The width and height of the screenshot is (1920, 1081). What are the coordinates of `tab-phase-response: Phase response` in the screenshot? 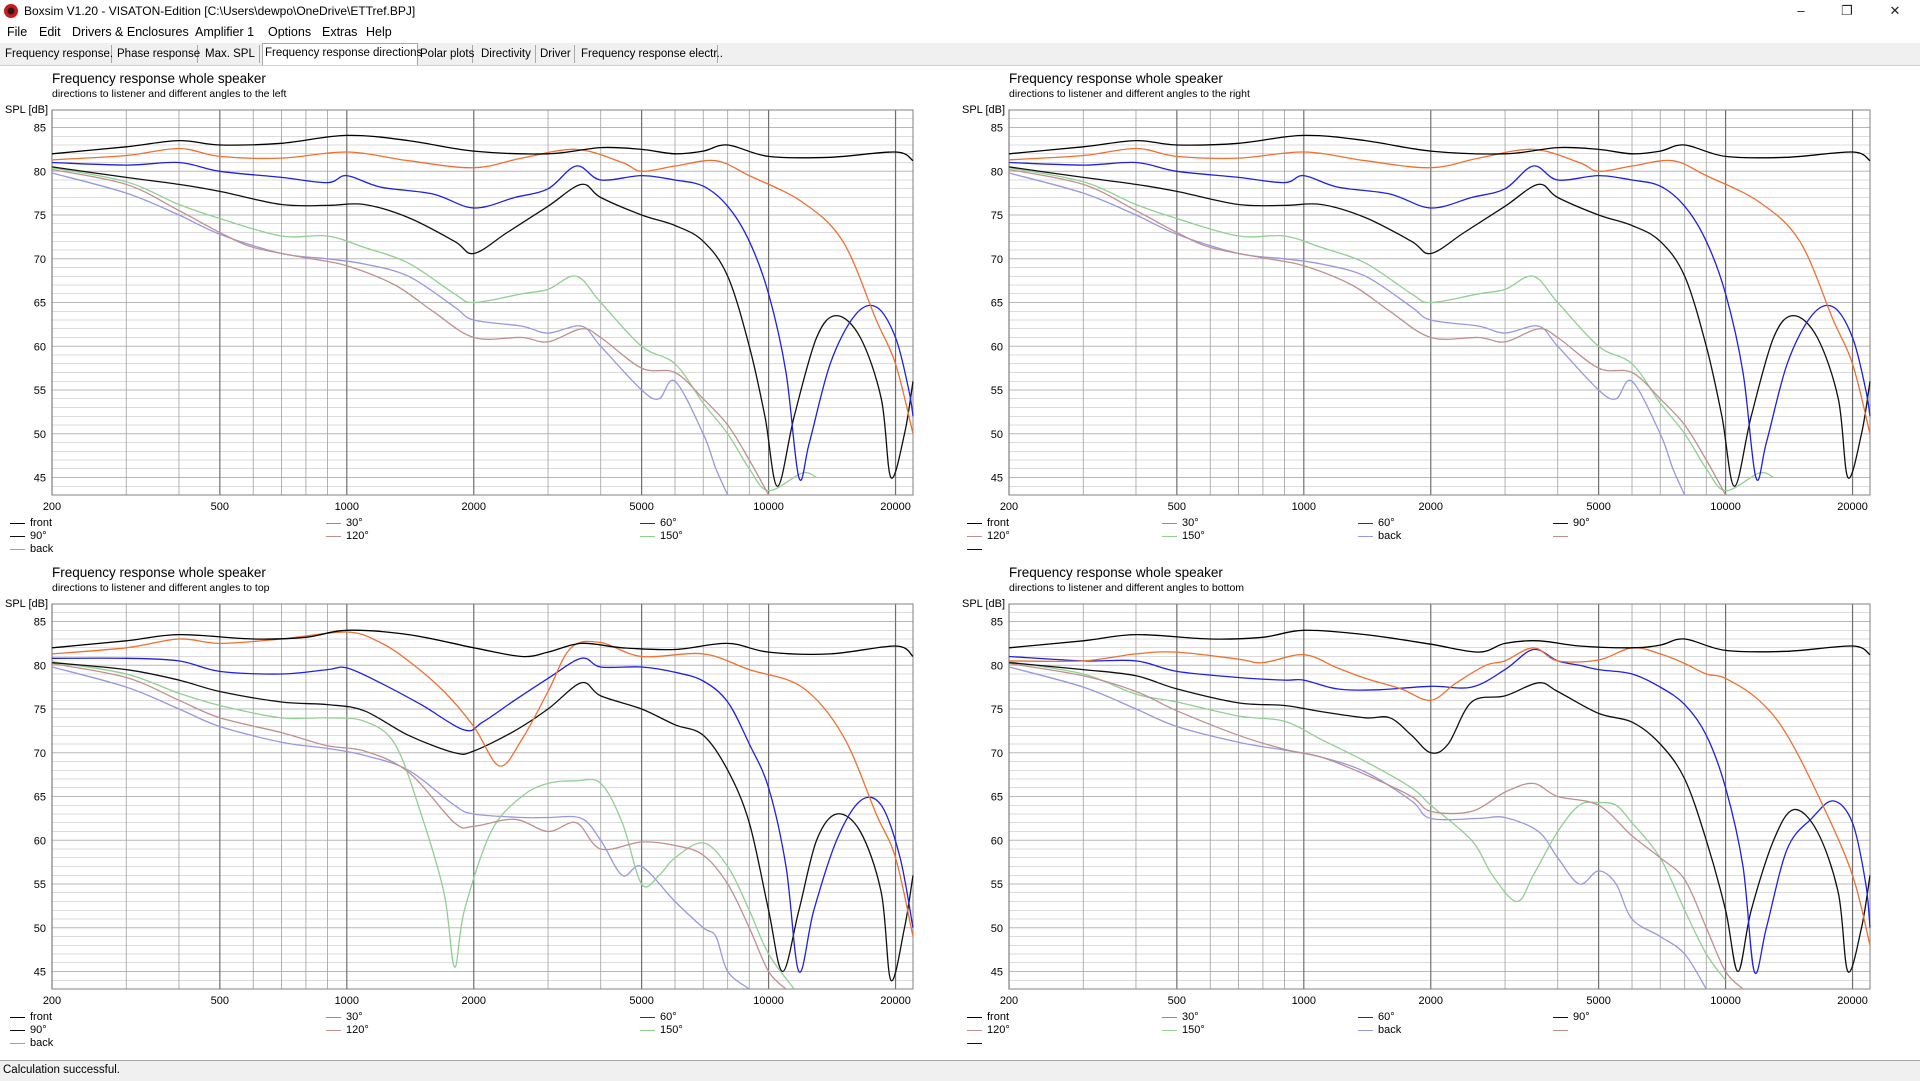 It's located at (158, 54).